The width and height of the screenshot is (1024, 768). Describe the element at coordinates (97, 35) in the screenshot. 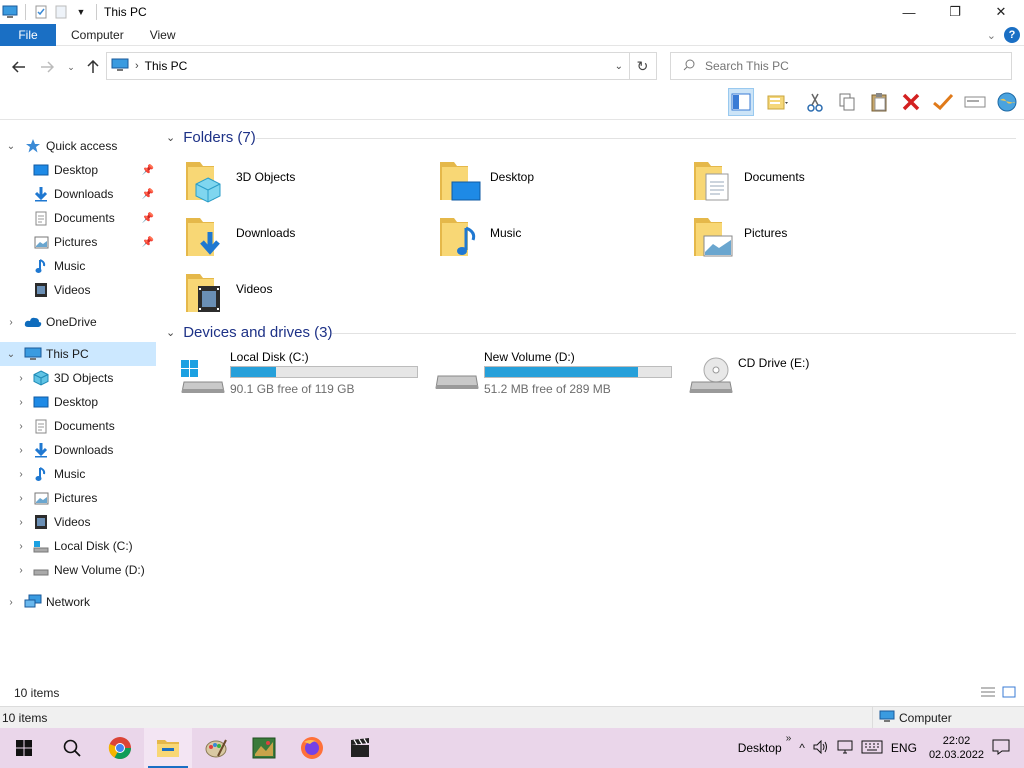

I see `tab-computer: Computer` at that location.